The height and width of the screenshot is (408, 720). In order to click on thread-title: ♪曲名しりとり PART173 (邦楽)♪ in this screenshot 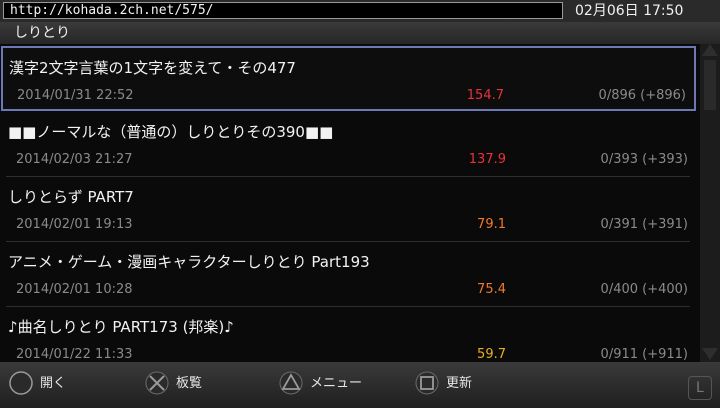, I will do `click(121, 327)`.